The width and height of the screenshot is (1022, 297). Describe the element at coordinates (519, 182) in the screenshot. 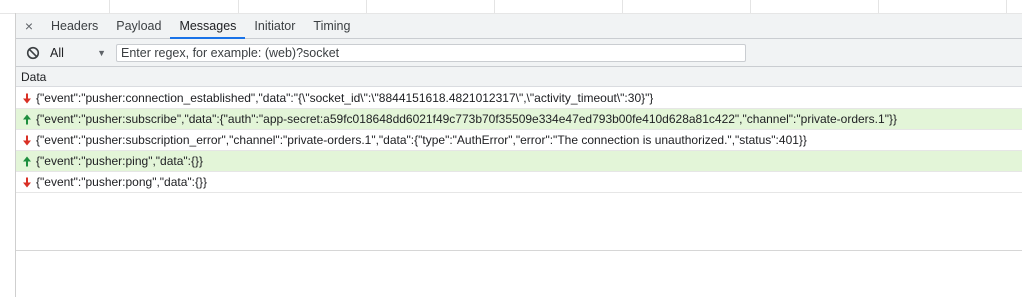

I see `message-row: {"event":"pusher:pong","data":{}}` at that location.